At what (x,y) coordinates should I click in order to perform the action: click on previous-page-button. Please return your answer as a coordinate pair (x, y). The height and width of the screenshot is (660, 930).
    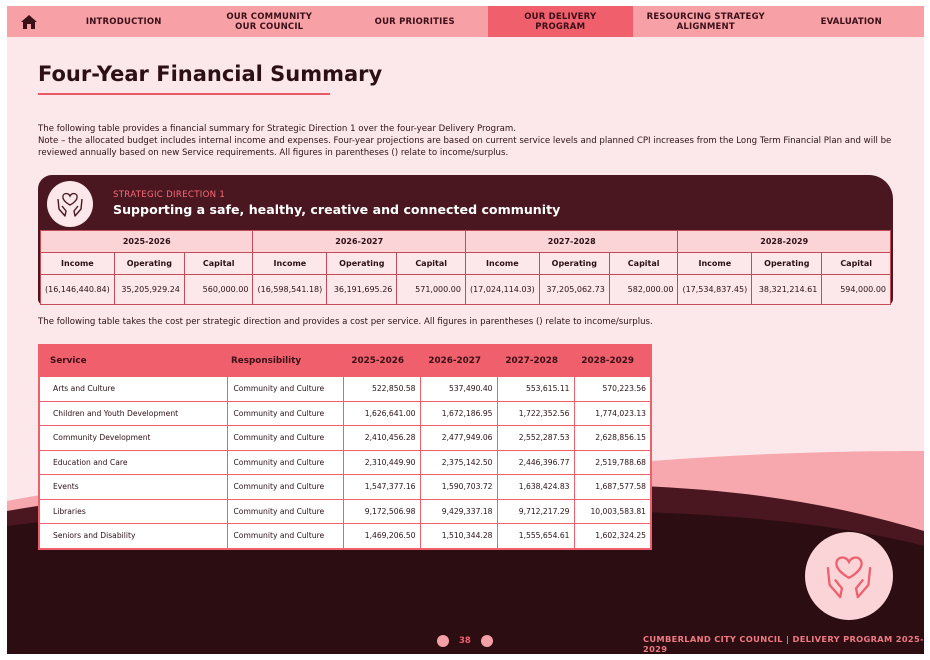
    Looking at the image, I should click on (443, 641).